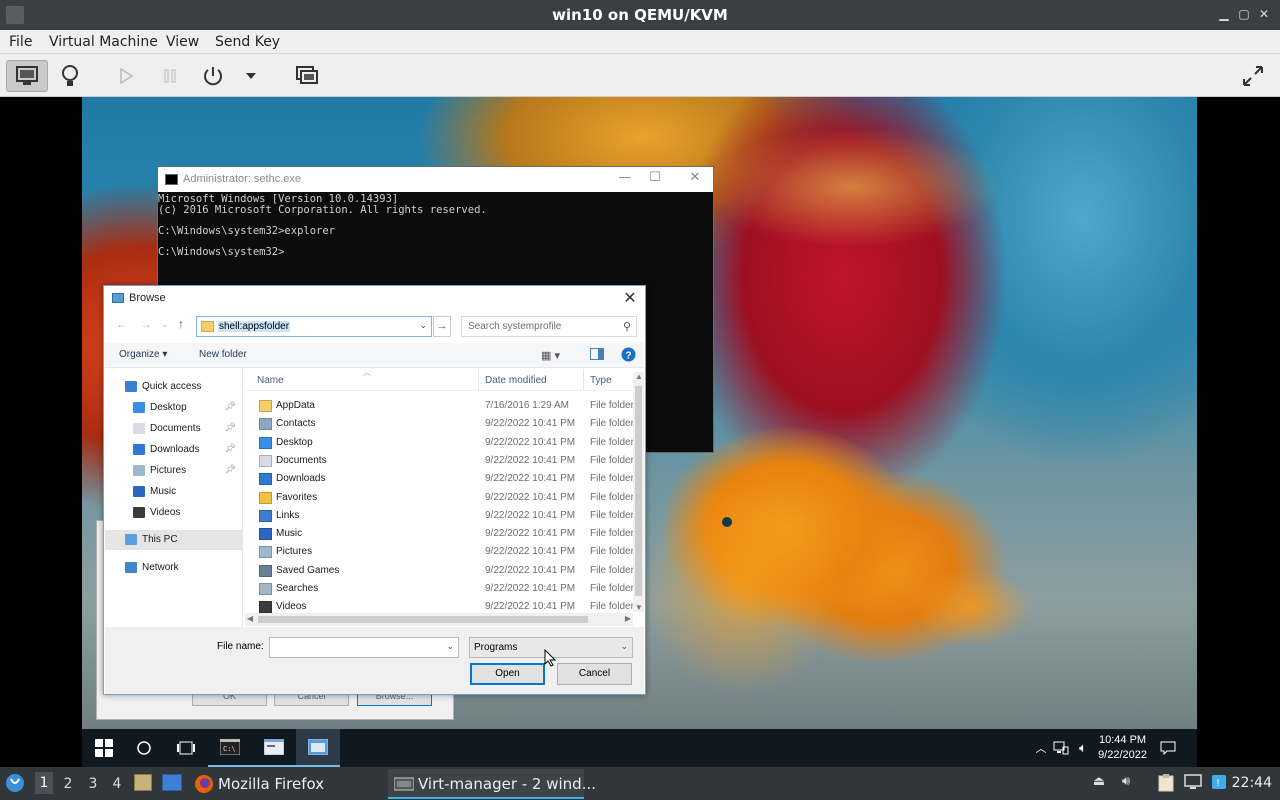 The height and width of the screenshot is (800, 1280). I want to click on task-view-icon, so click(186, 748).